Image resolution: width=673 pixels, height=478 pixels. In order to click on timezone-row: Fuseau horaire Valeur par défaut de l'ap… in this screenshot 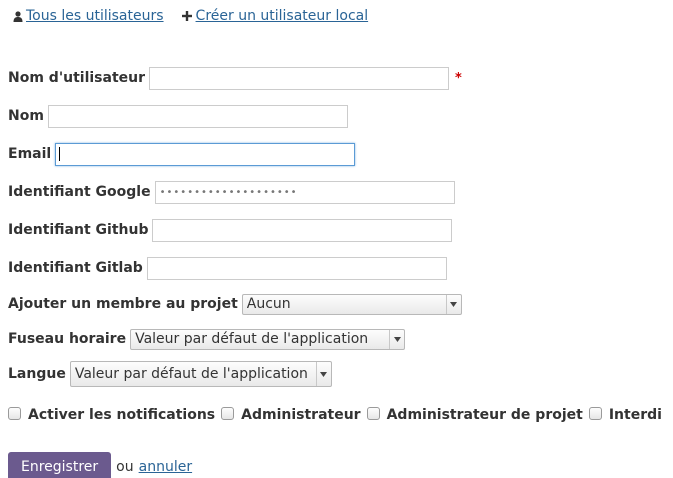, I will do `click(207, 339)`.